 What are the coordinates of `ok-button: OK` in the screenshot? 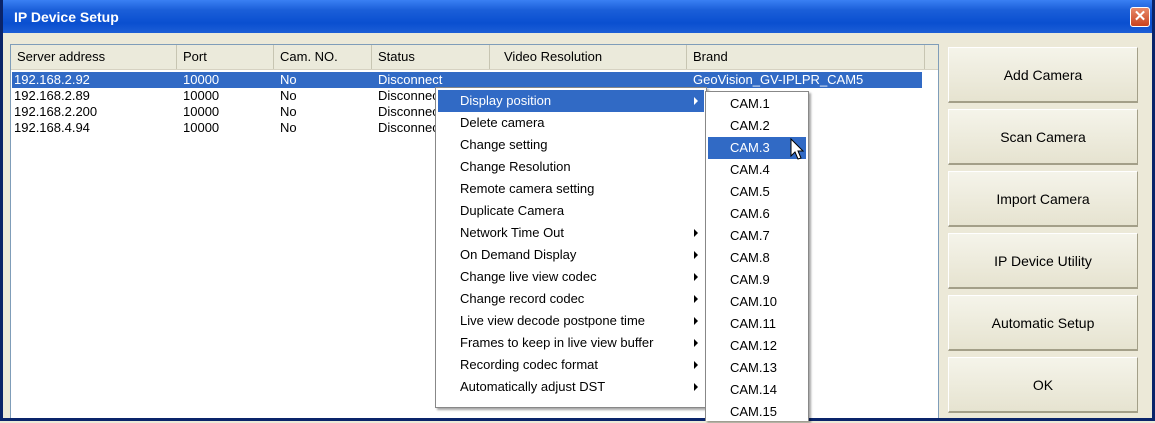 It's located at (1043, 385).